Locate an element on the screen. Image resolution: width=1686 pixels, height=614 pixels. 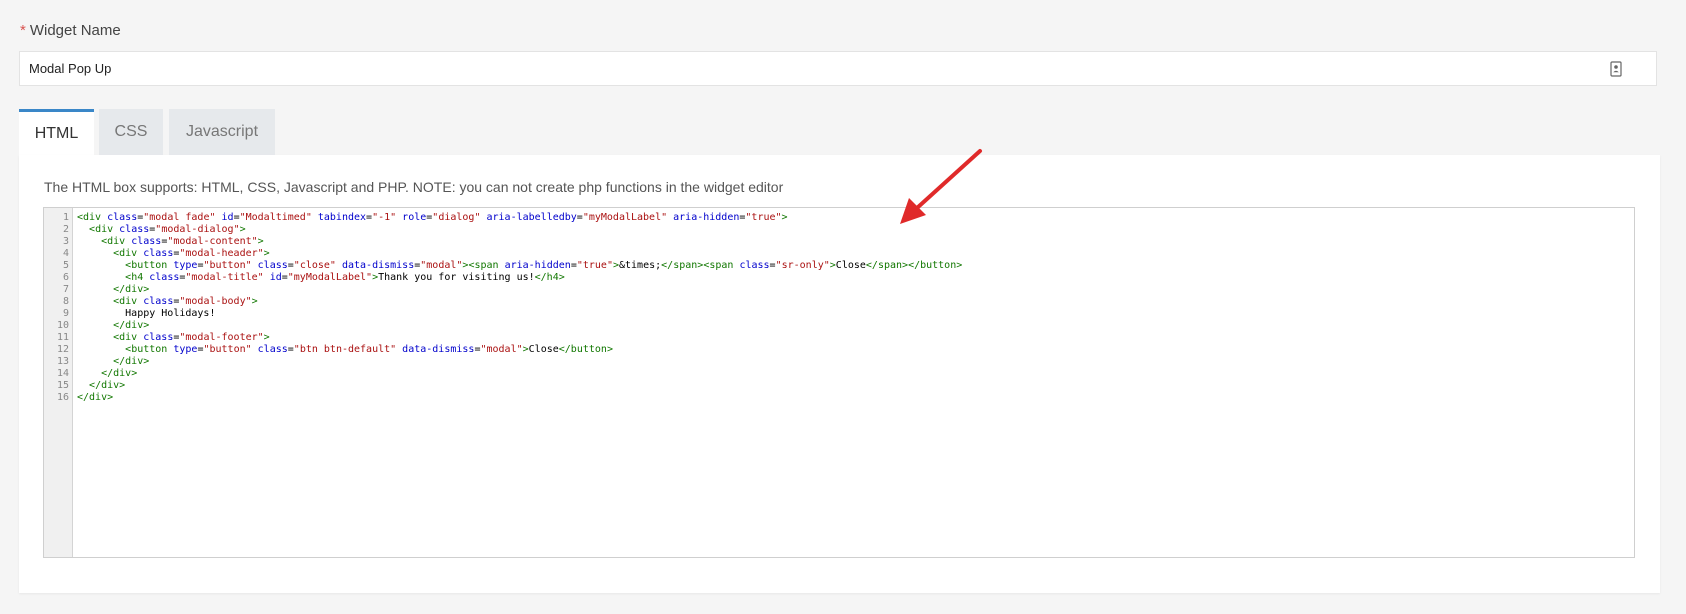
tab-html: HTML is located at coordinates (56, 132).